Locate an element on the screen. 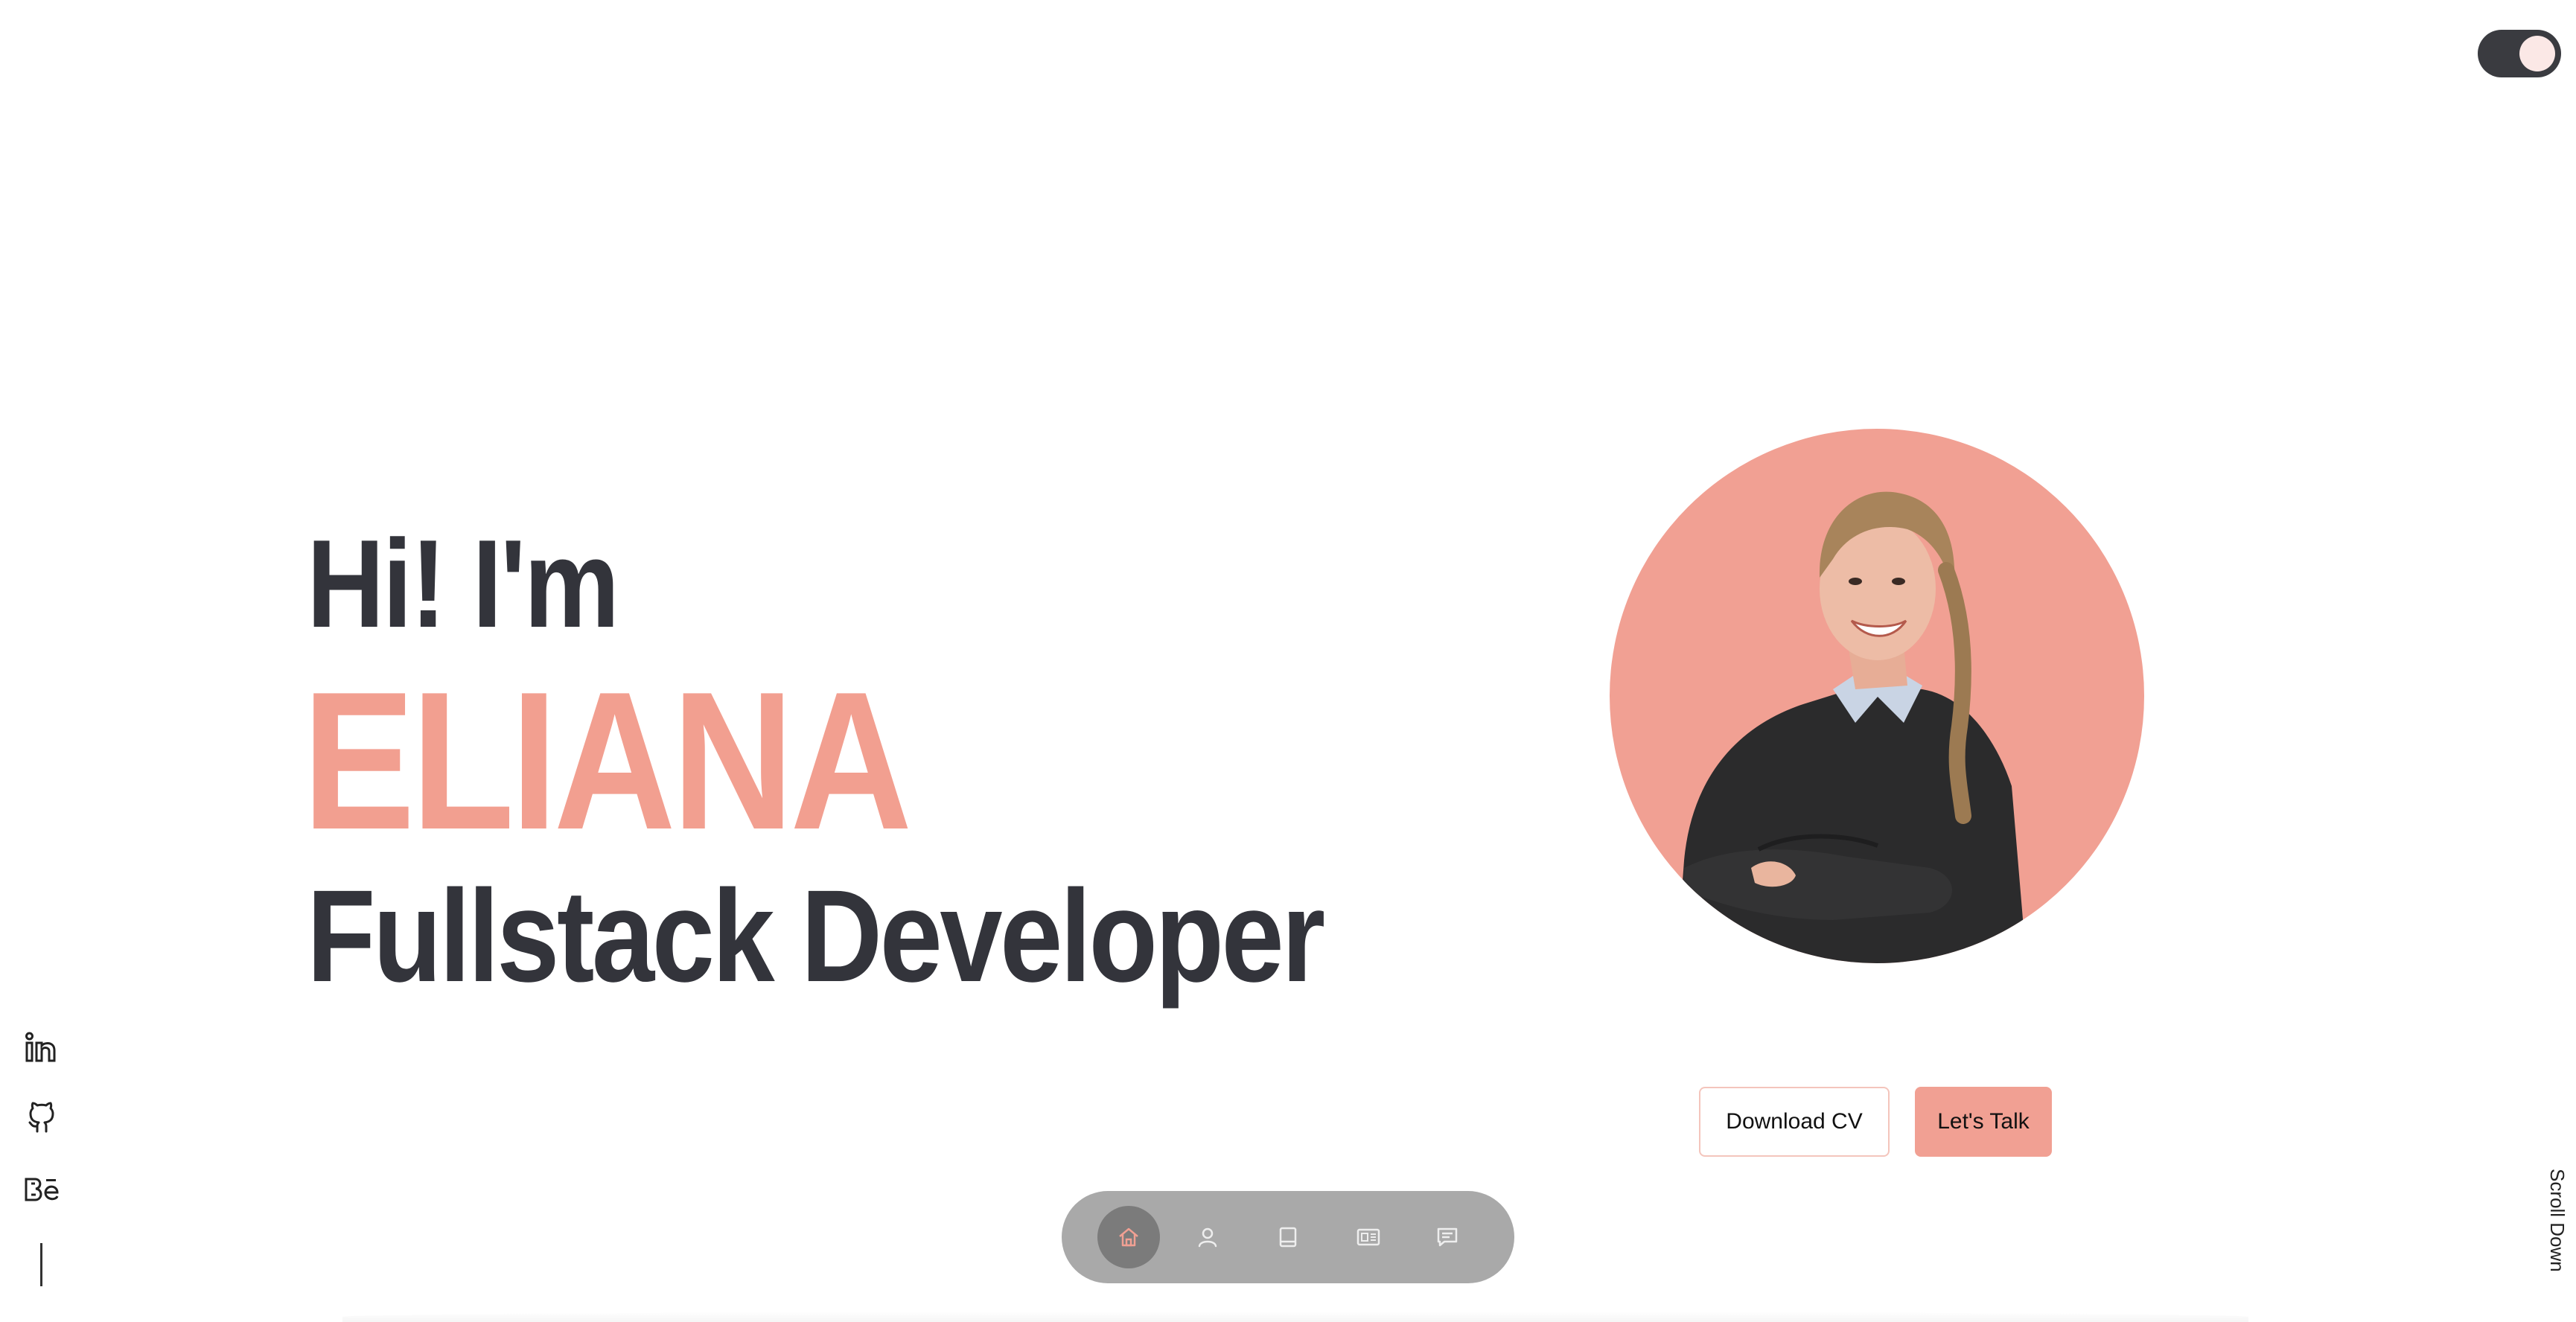  linkedin-icon is located at coordinates (42, 1048).